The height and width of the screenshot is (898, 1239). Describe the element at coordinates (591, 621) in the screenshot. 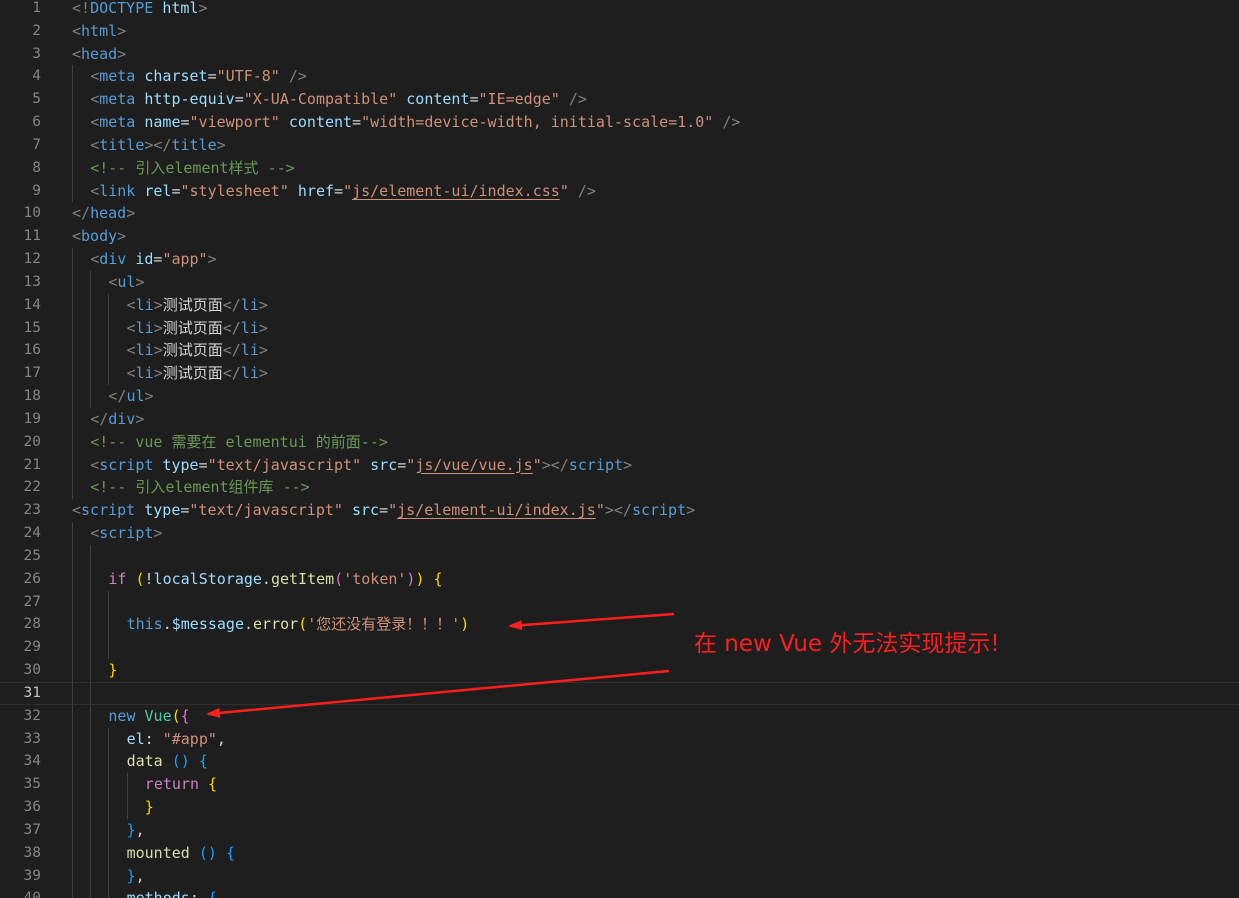

I see `arrow-to-message-error` at that location.